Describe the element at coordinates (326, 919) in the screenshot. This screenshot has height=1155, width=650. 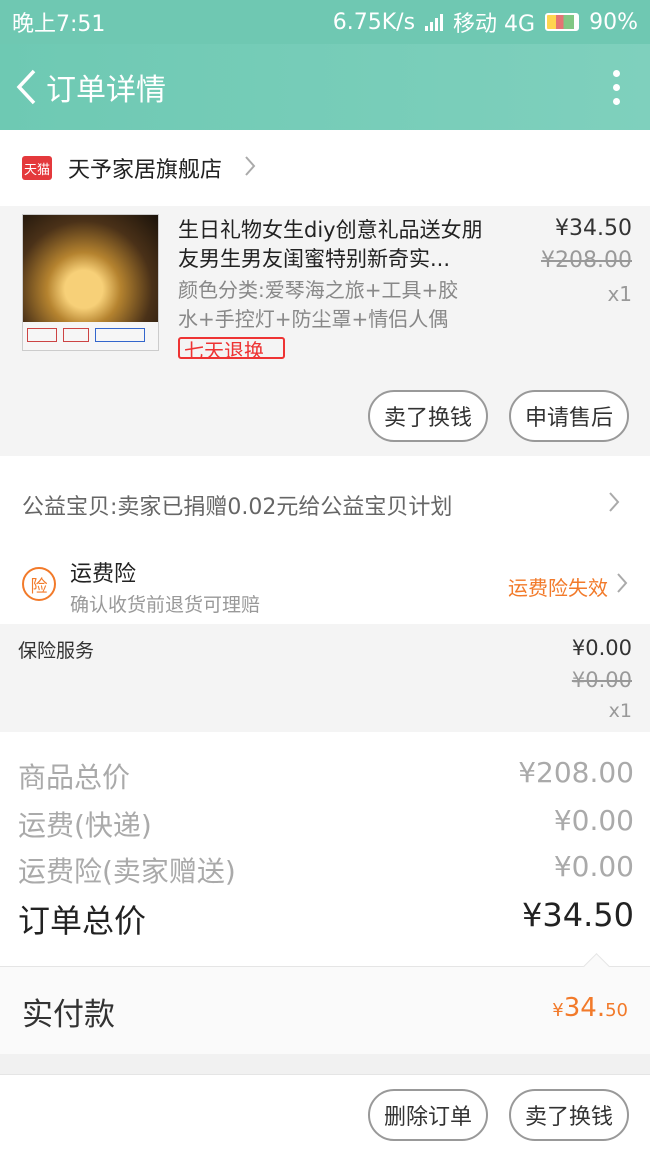
I see `order-total-row: 订单总价 ¥34.50` at that location.